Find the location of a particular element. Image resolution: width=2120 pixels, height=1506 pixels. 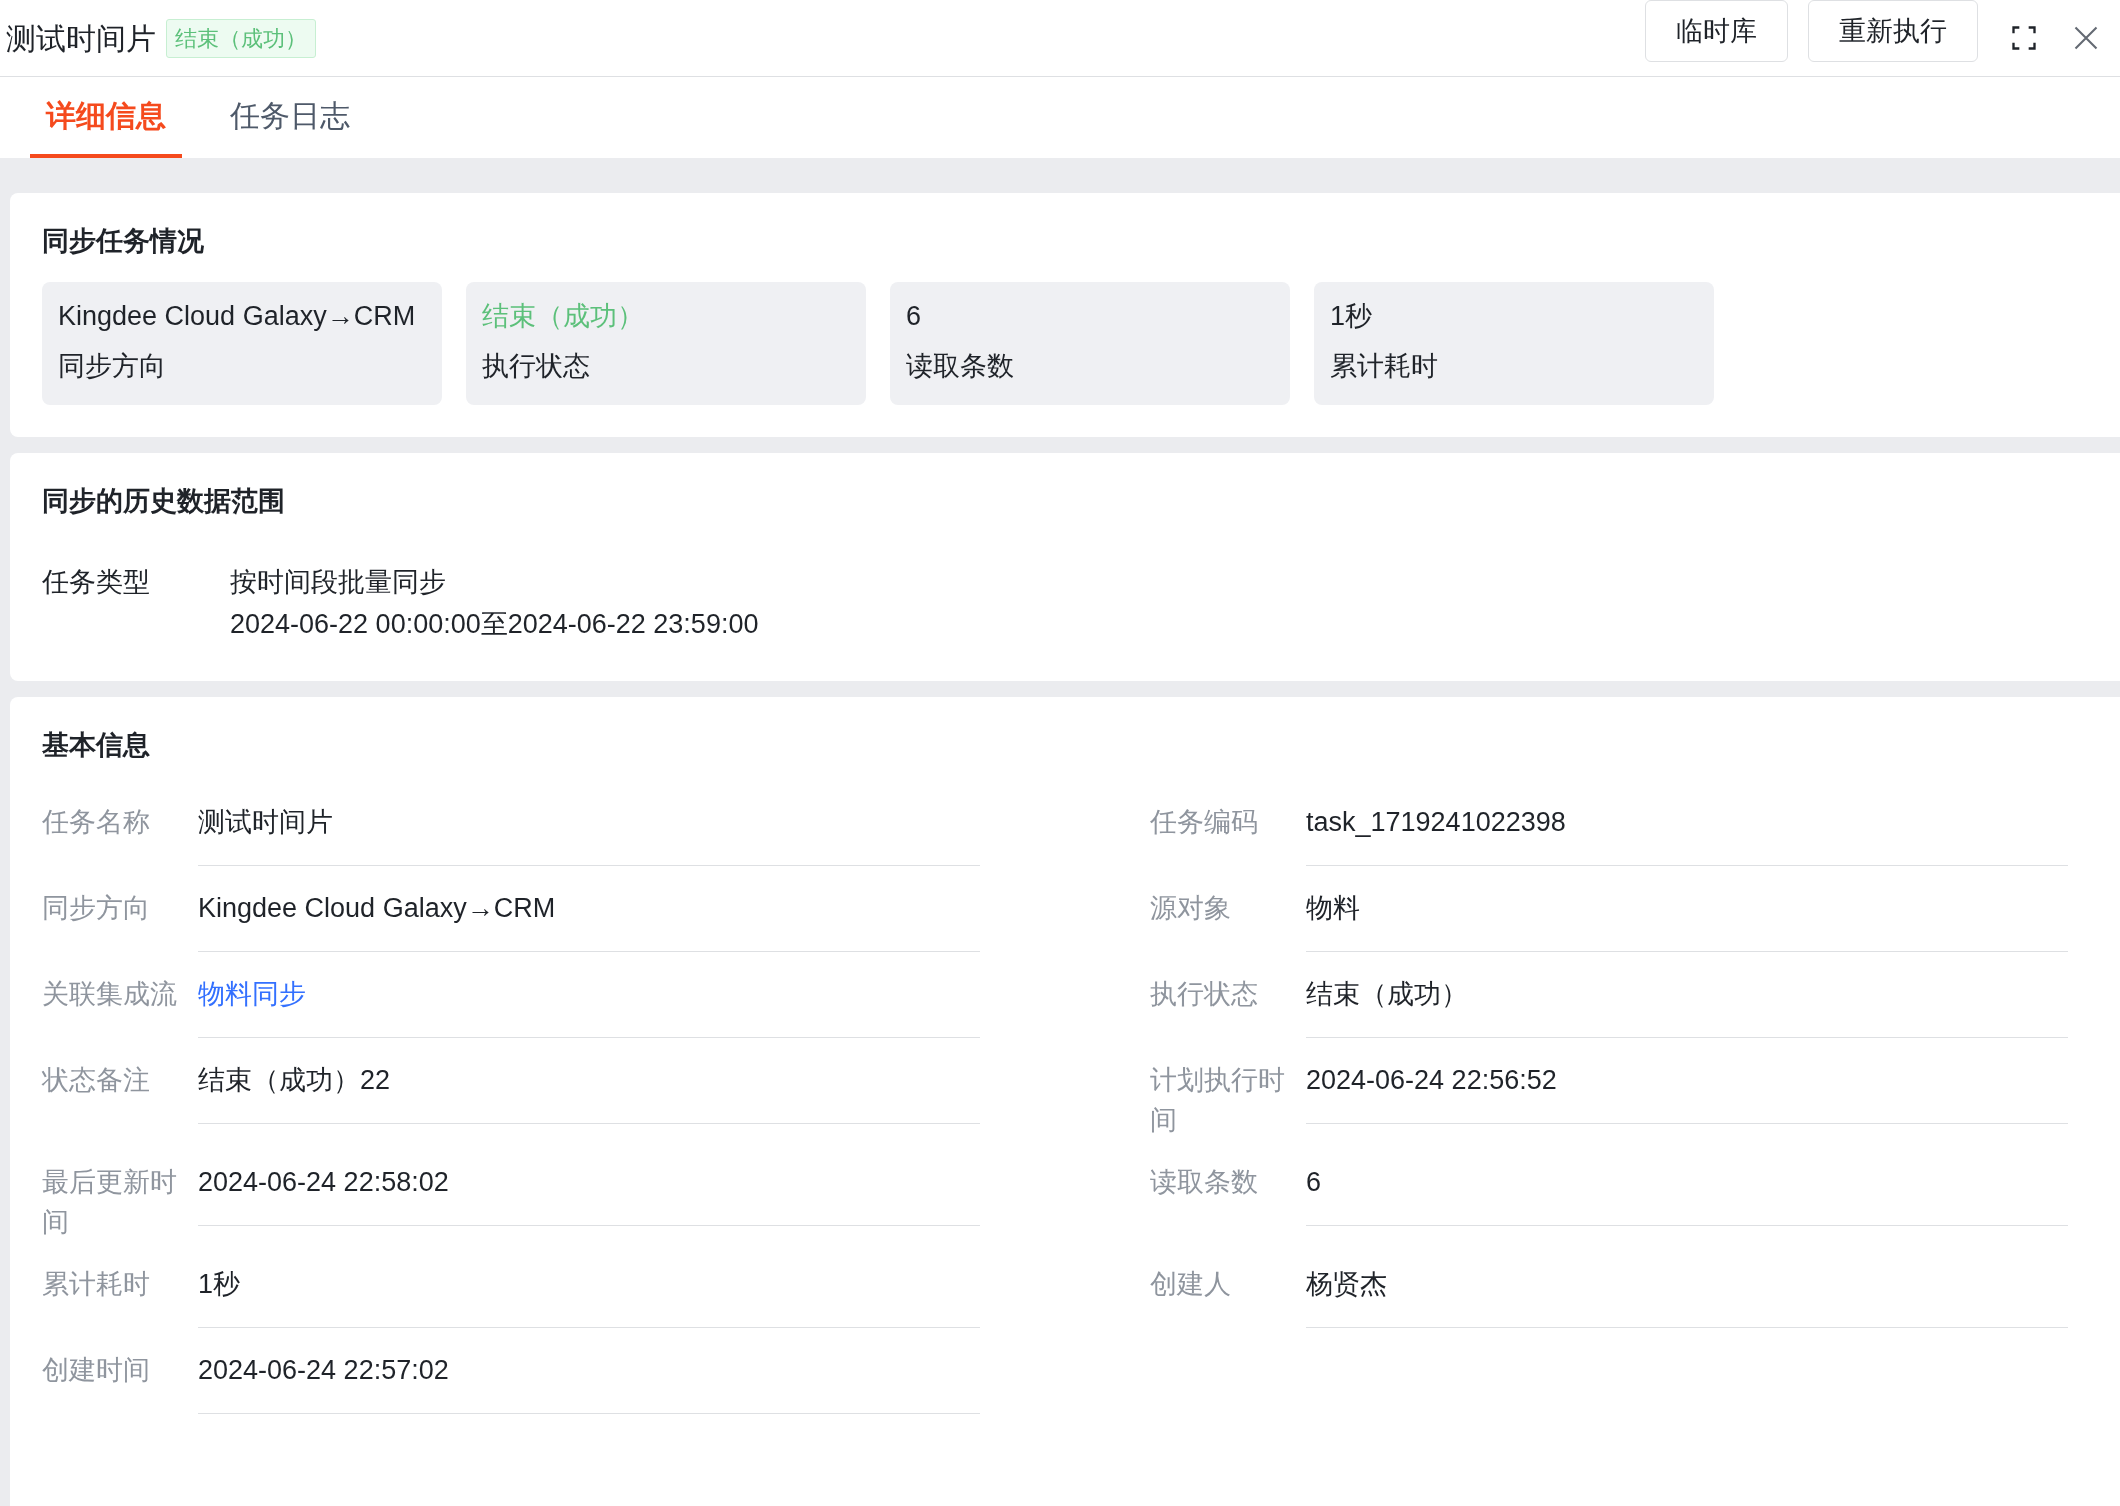

field-label: 任务编码 is located at coordinates (1204, 822).